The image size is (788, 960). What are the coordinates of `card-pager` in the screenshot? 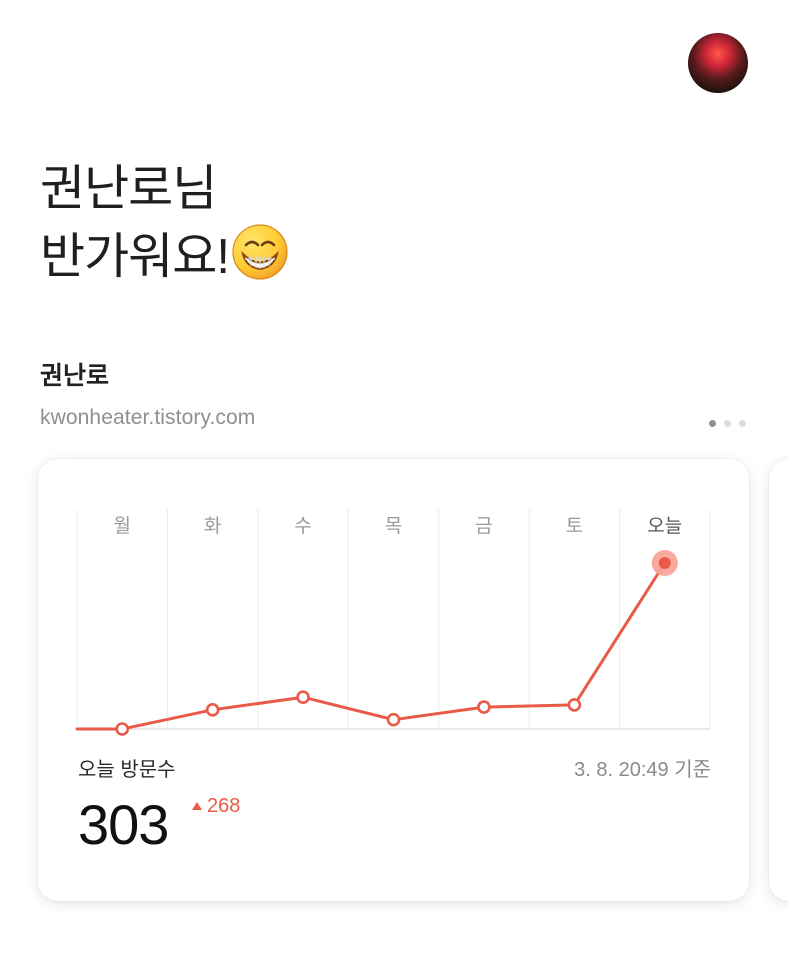 It's located at (727, 423).